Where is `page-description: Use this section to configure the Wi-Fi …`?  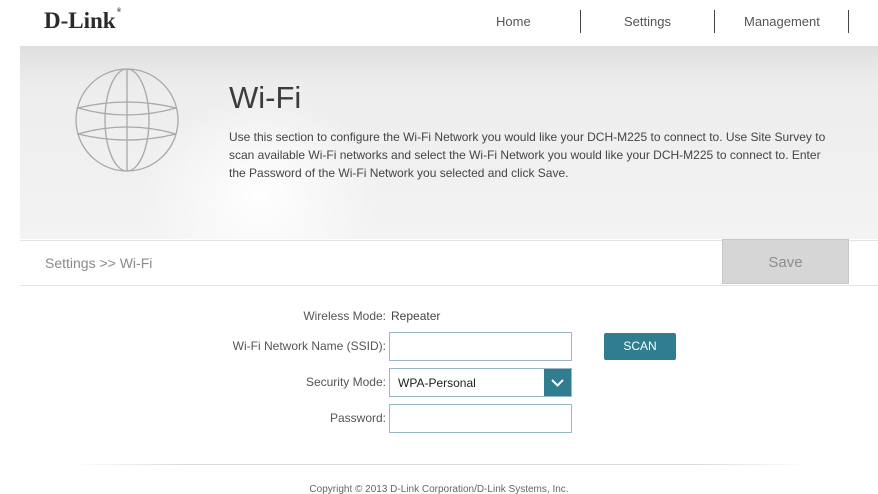
page-description: Use this section to configure the Wi-Fi … is located at coordinates (527, 155).